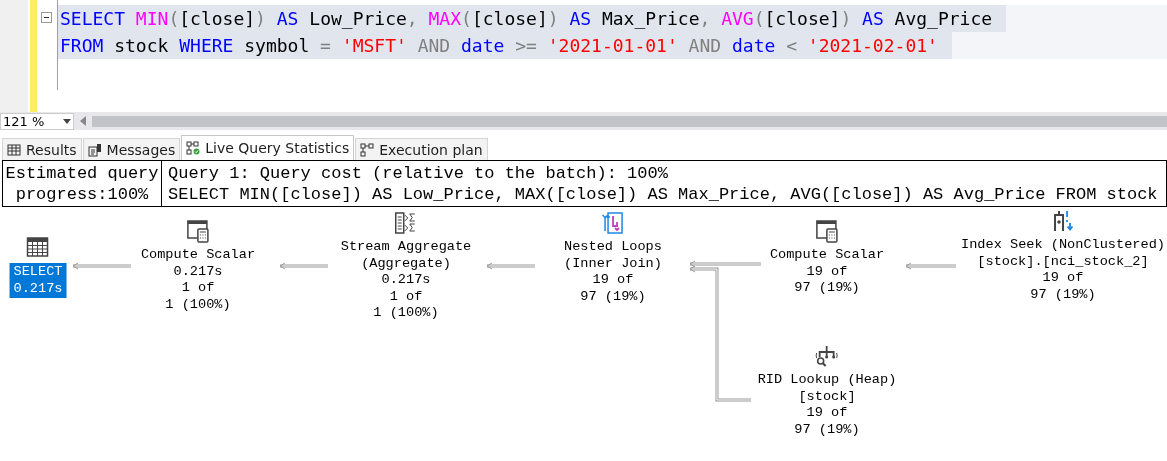  I want to click on node-label: Index Seek (NonClustered) [stock].[nci_stock_2] 19 of 97 (19%), so click(1063, 270).